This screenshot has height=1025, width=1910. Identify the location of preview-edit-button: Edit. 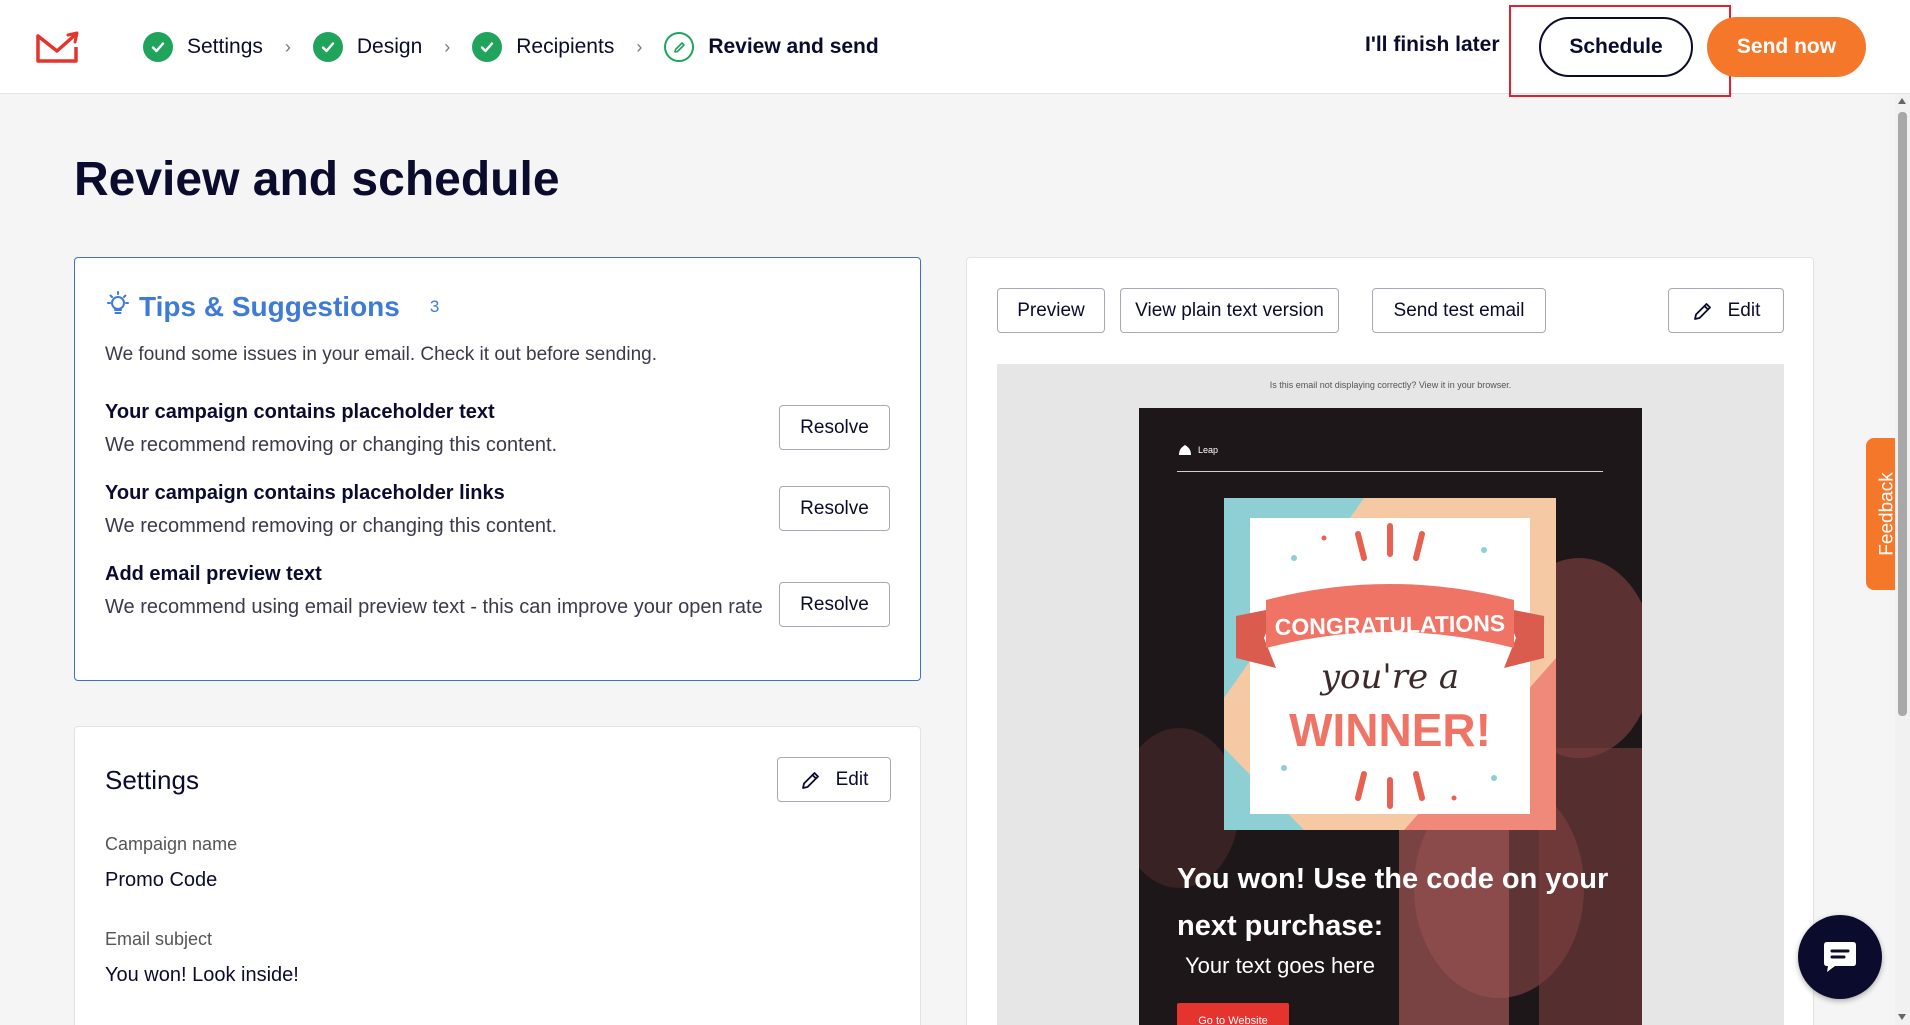
(1726, 310).